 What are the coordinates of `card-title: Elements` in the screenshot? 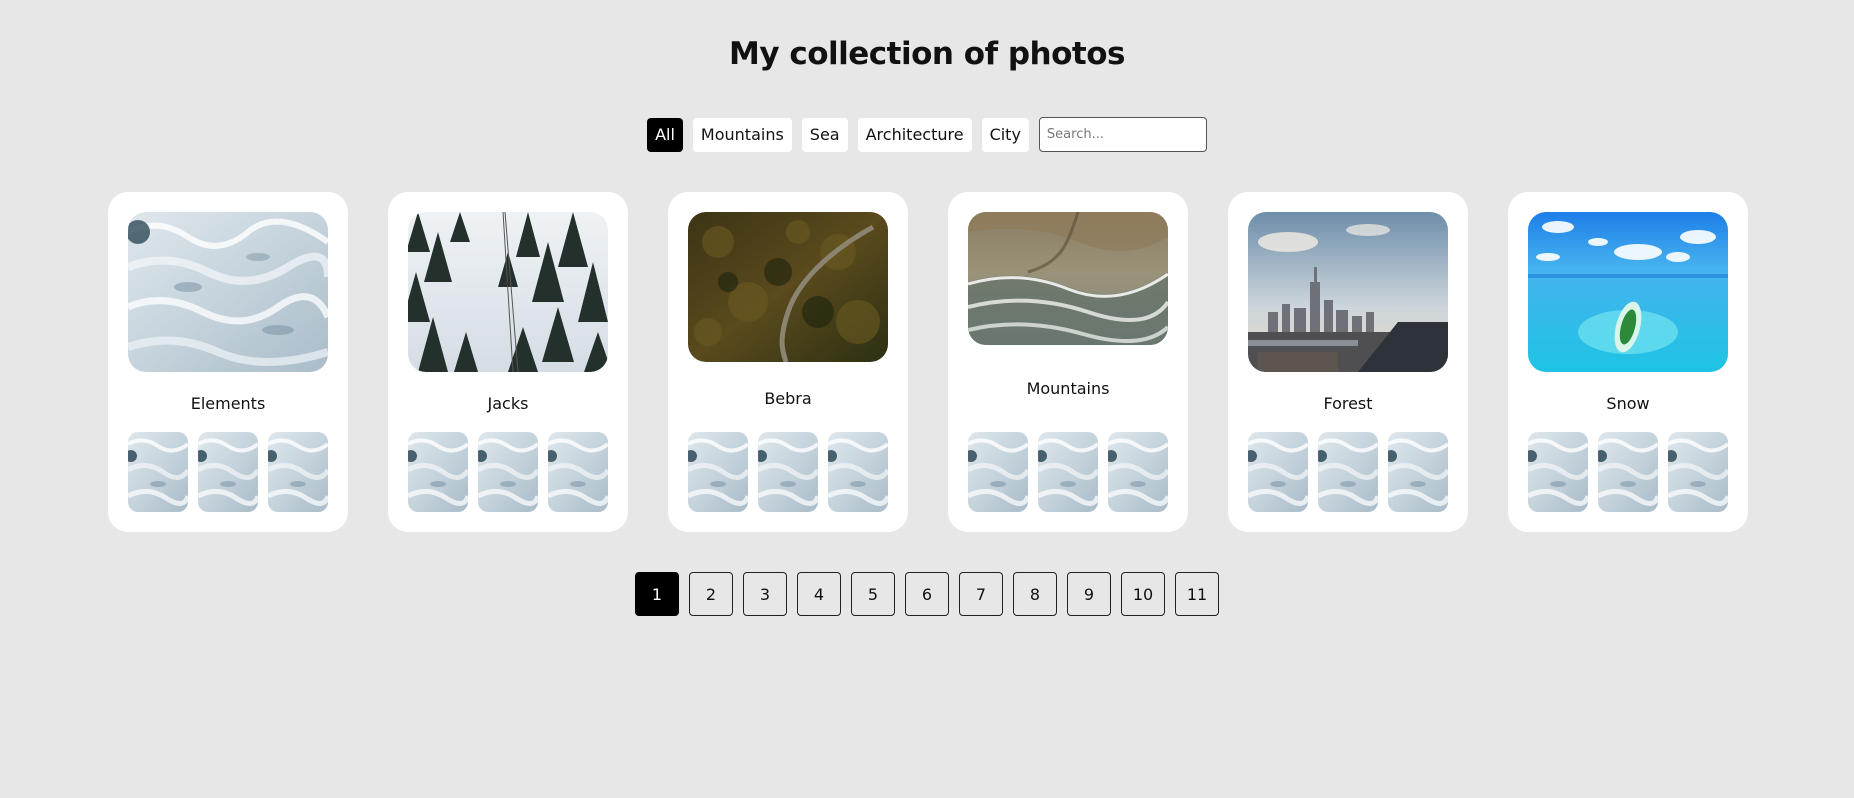 It's located at (228, 403).